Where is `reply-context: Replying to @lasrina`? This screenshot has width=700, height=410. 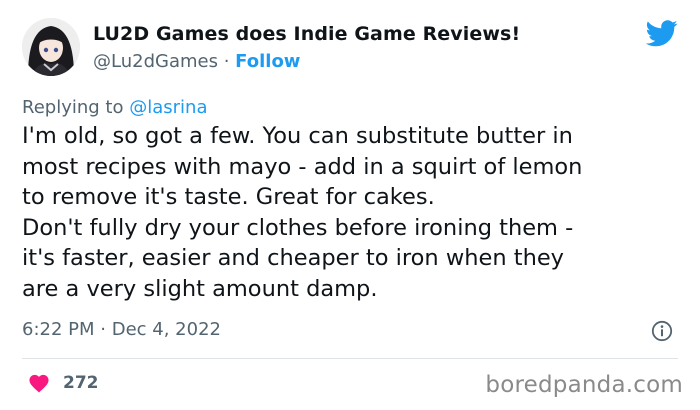
reply-context: Replying to @lasrina is located at coordinates (114, 108).